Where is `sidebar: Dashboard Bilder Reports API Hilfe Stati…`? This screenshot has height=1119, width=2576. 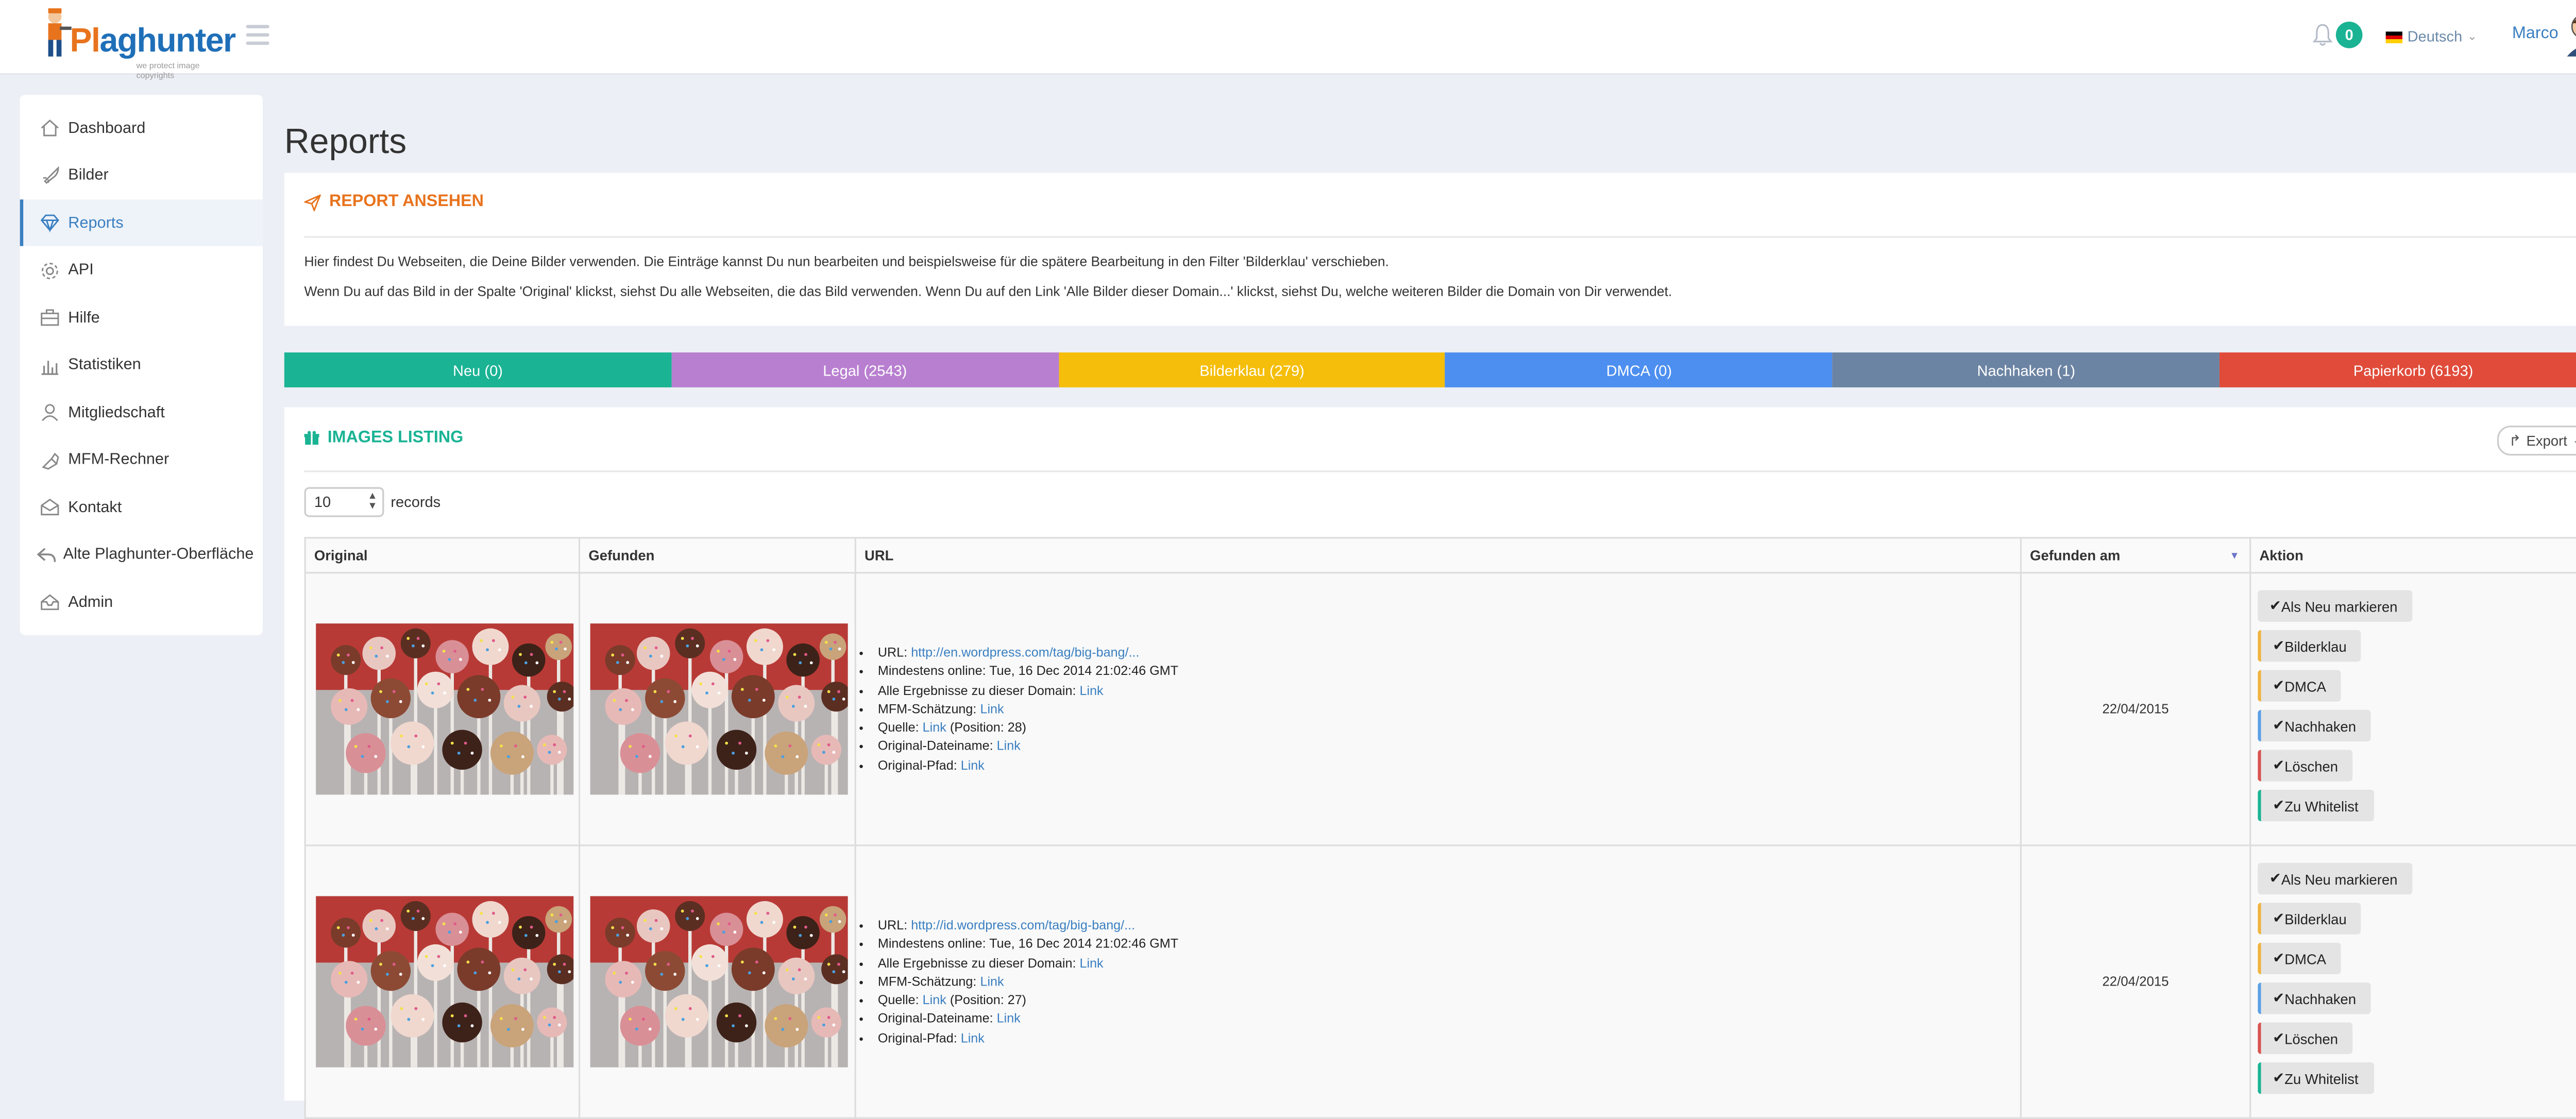
sidebar: Dashboard Bilder Reports API Hilfe Stati… is located at coordinates (141, 364).